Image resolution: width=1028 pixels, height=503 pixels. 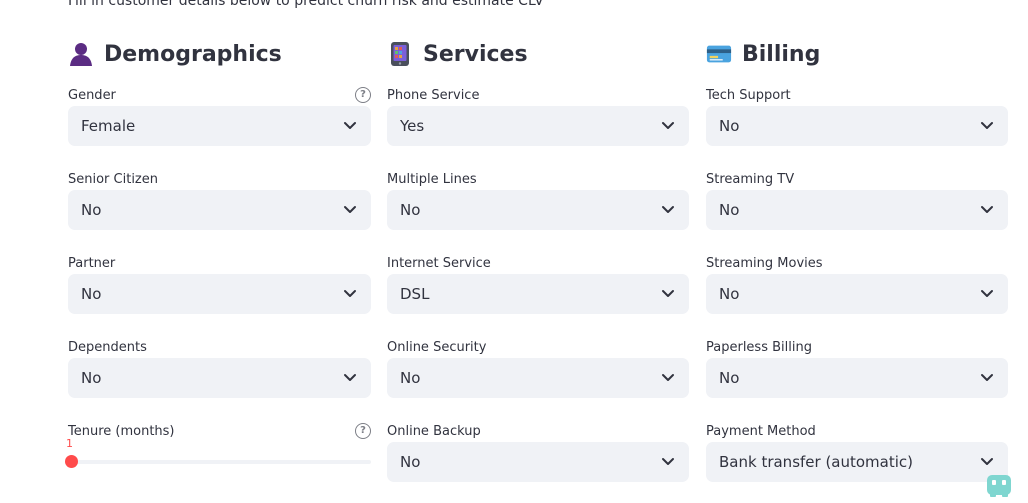 I want to click on dependents-field: Dependents No, so click(x=219, y=374).